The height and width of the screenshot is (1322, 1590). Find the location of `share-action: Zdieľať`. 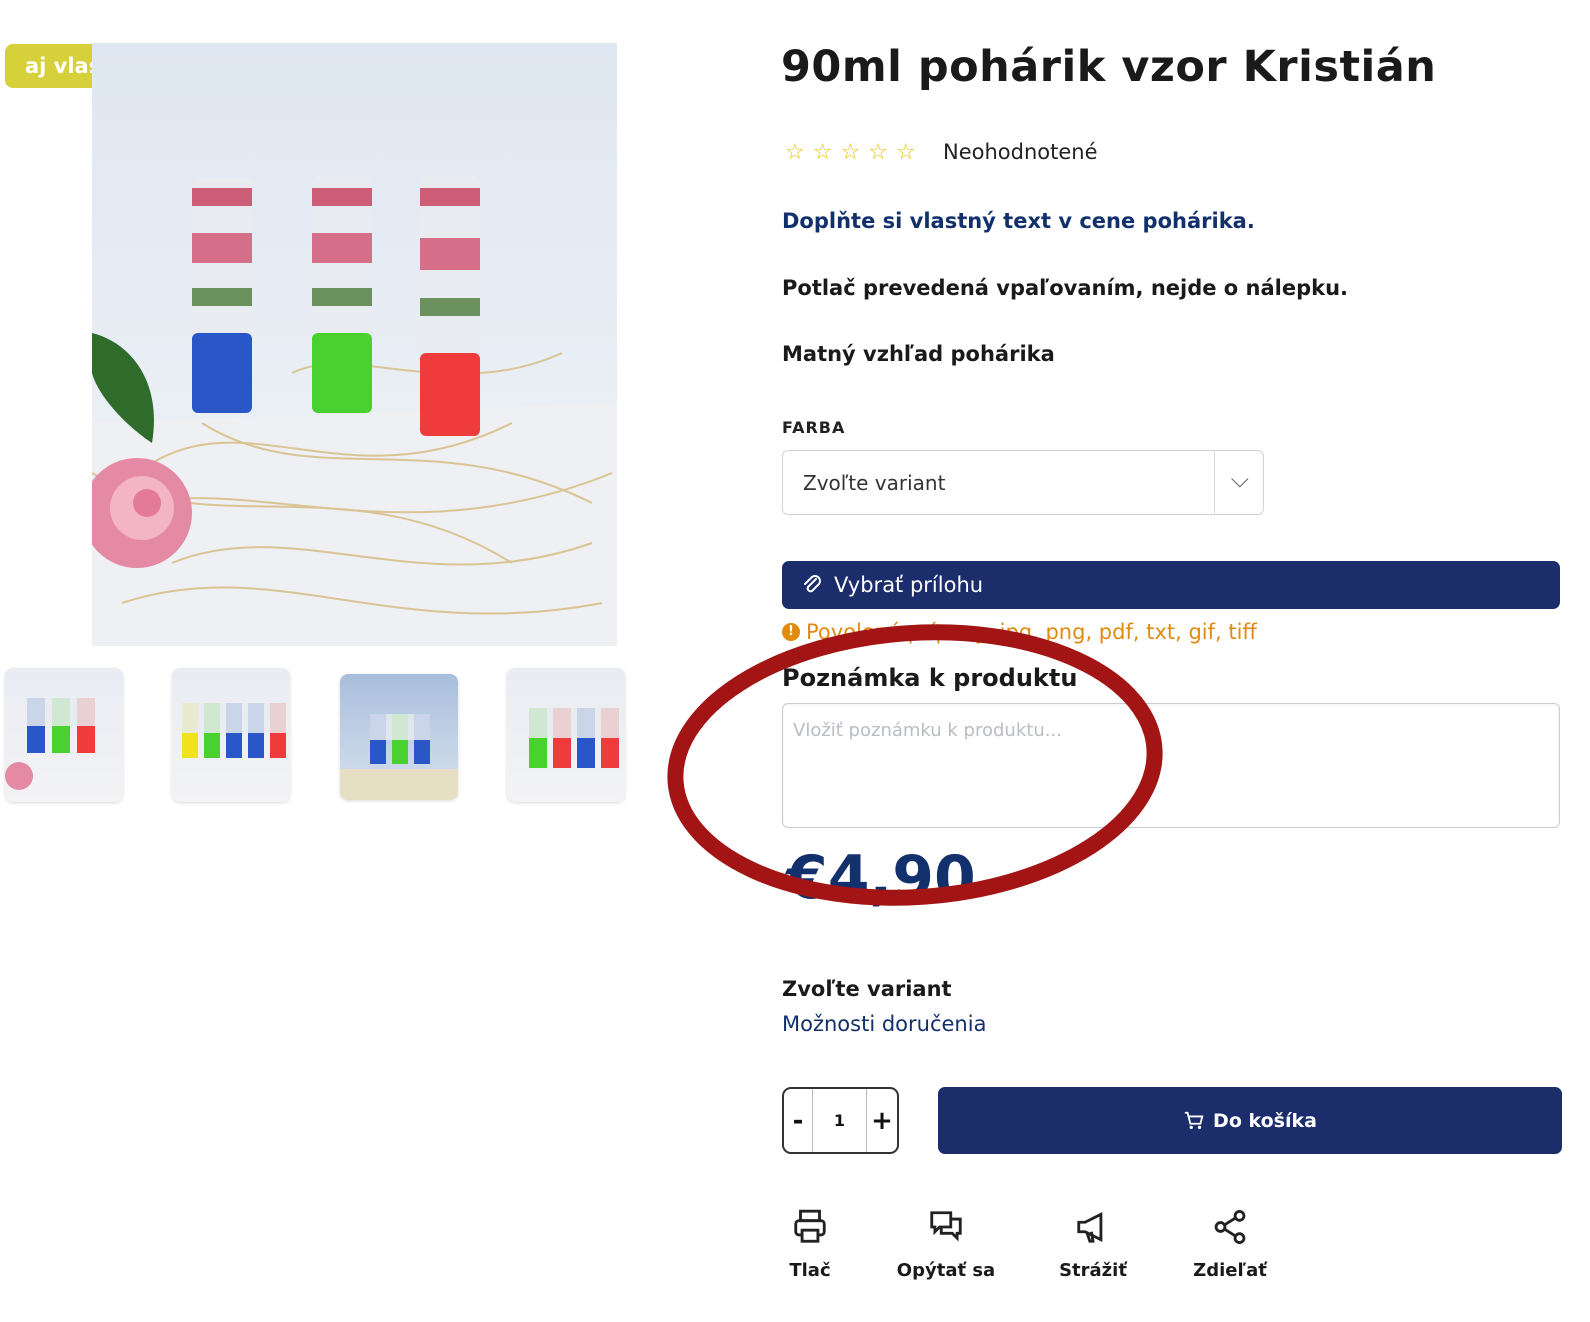

share-action: Zdieľať is located at coordinates (1230, 1244).